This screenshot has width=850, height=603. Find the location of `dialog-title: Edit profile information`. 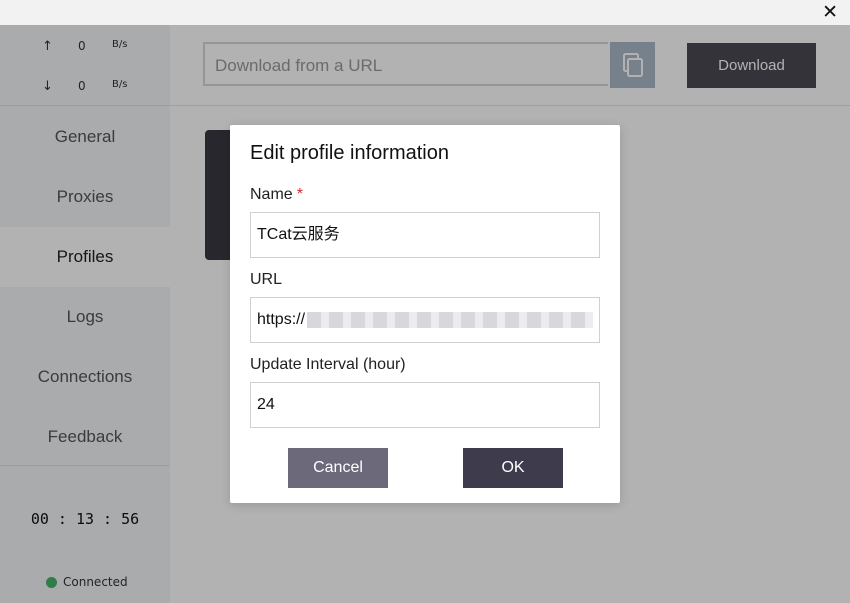

dialog-title: Edit profile information is located at coordinates (349, 153).